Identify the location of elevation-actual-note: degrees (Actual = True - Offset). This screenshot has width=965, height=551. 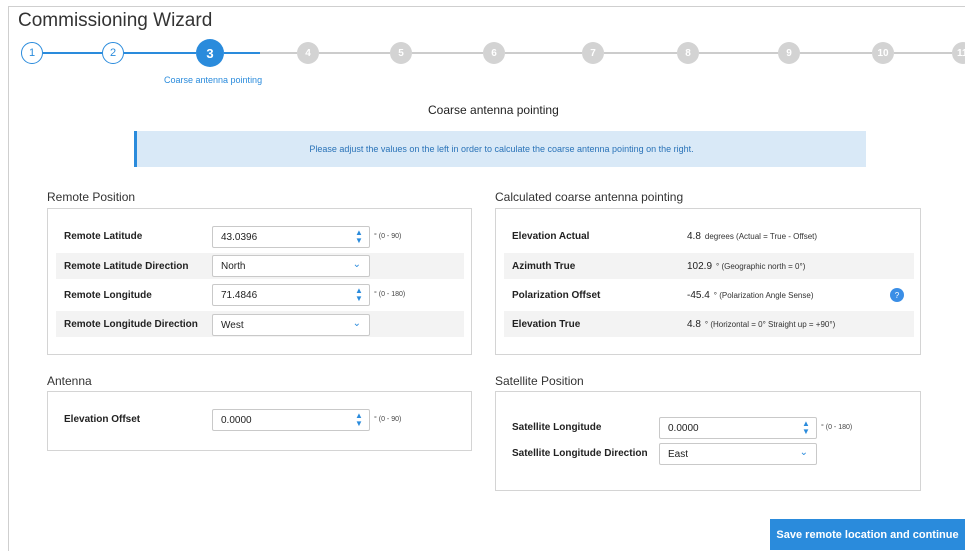
(761, 236).